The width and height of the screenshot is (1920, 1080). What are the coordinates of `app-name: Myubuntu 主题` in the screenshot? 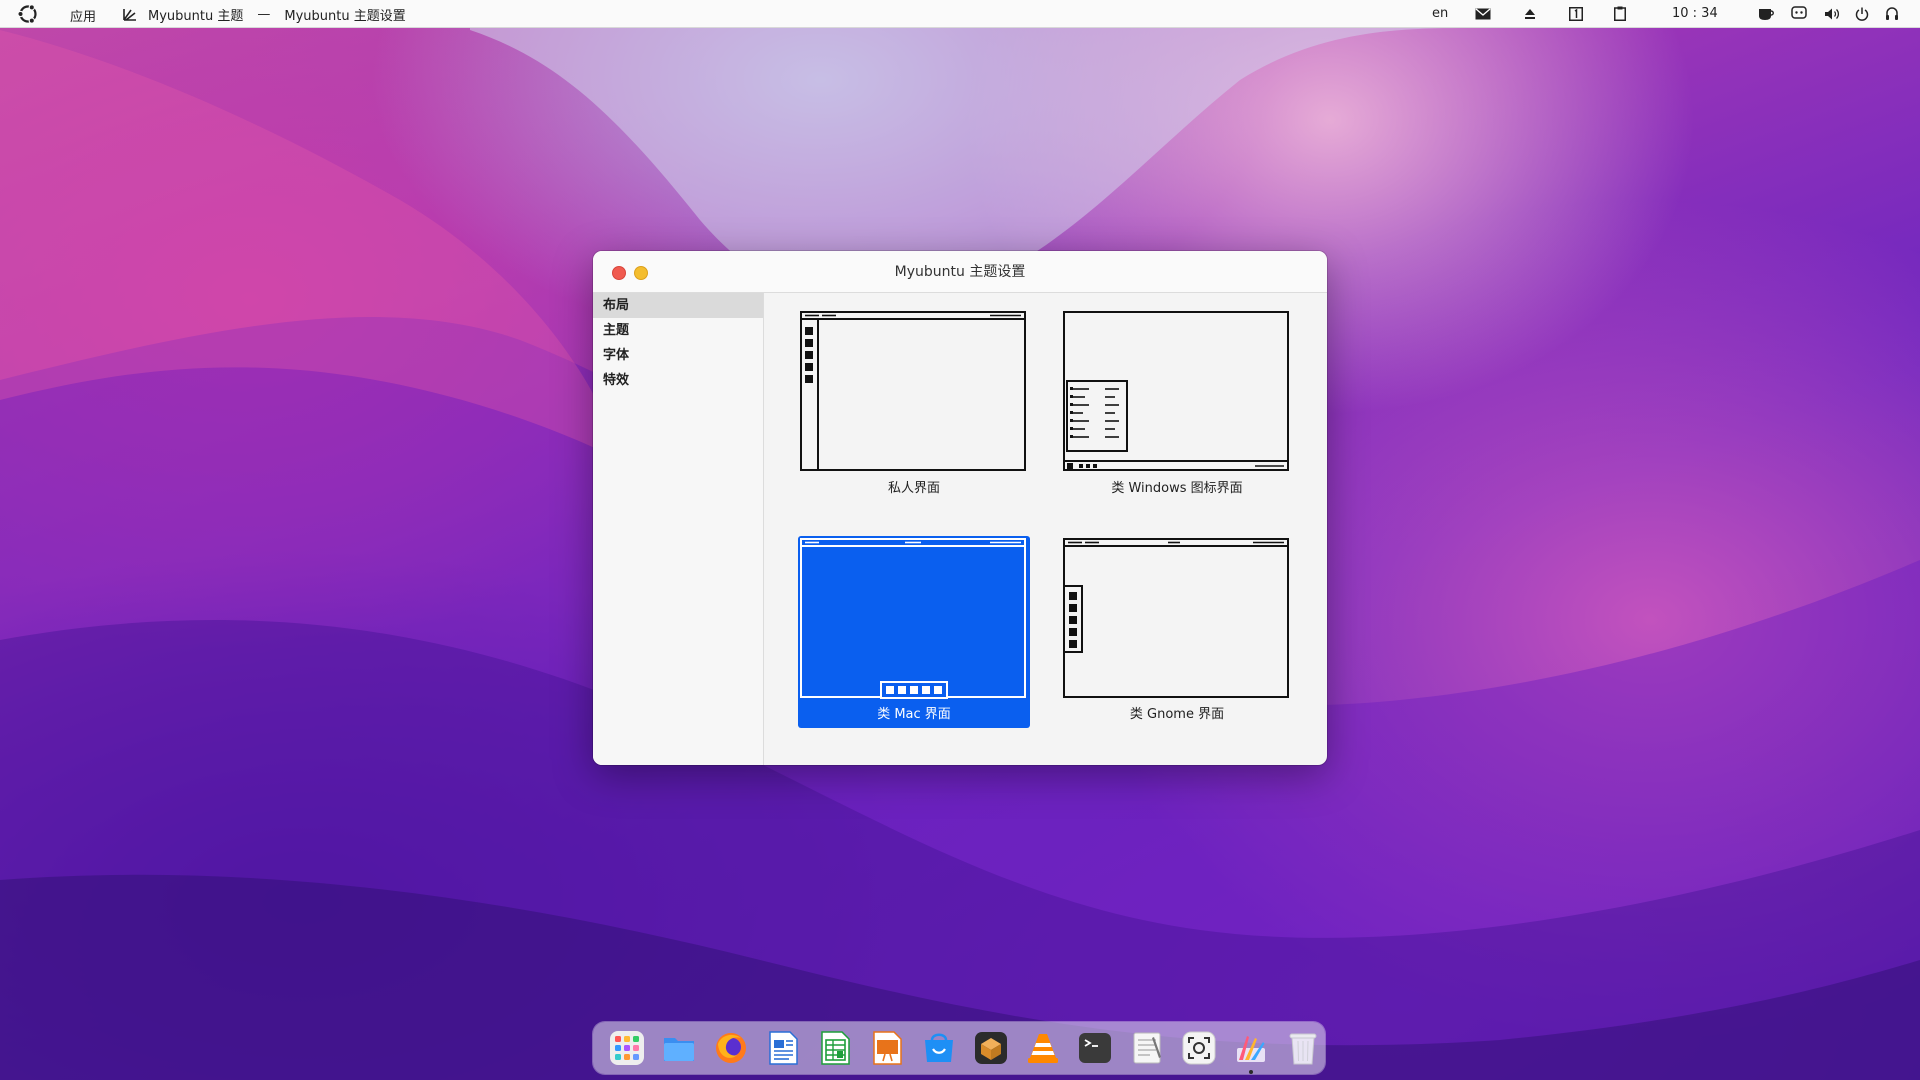 It's located at (196, 16).